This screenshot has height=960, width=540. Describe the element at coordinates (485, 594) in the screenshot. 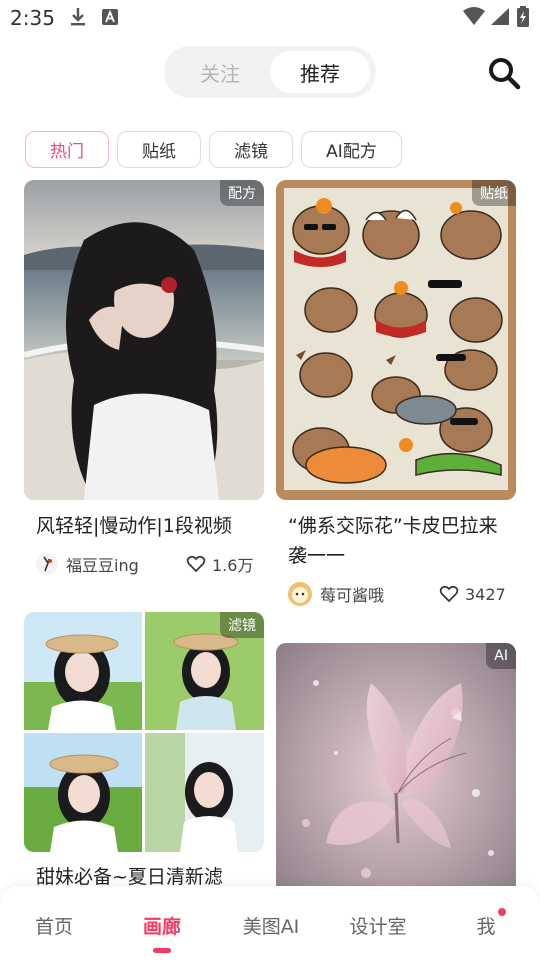

I see `like-number: 3427` at that location.